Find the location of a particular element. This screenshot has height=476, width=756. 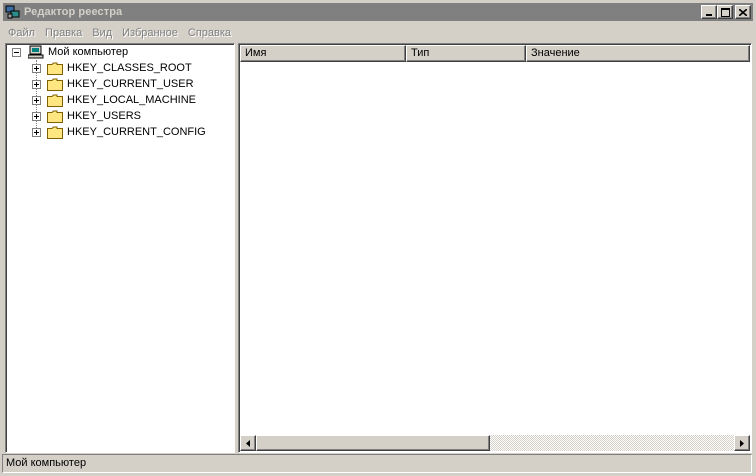

maximize-icon is located at coordinates (725, 12).